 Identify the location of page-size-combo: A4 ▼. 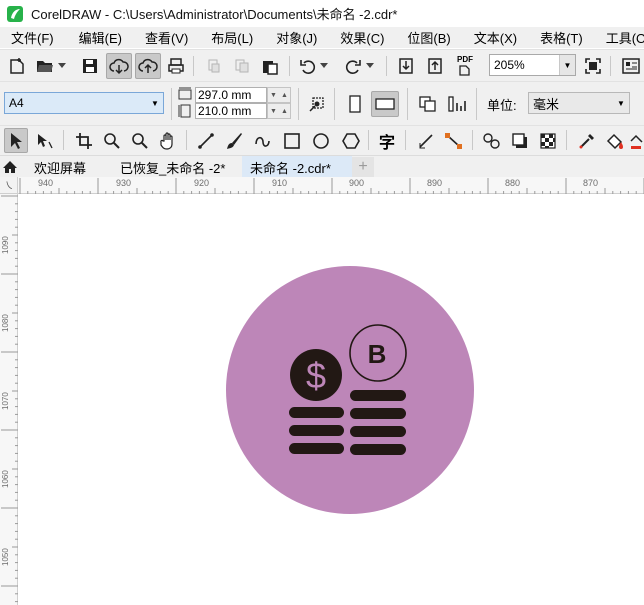
(84, 103).